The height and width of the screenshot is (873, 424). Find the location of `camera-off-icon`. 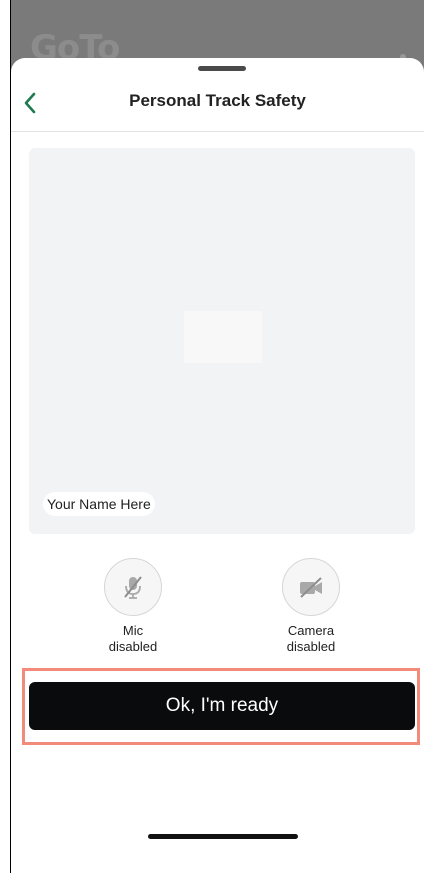

camera-off-icon is located at coordinates (311, 587).